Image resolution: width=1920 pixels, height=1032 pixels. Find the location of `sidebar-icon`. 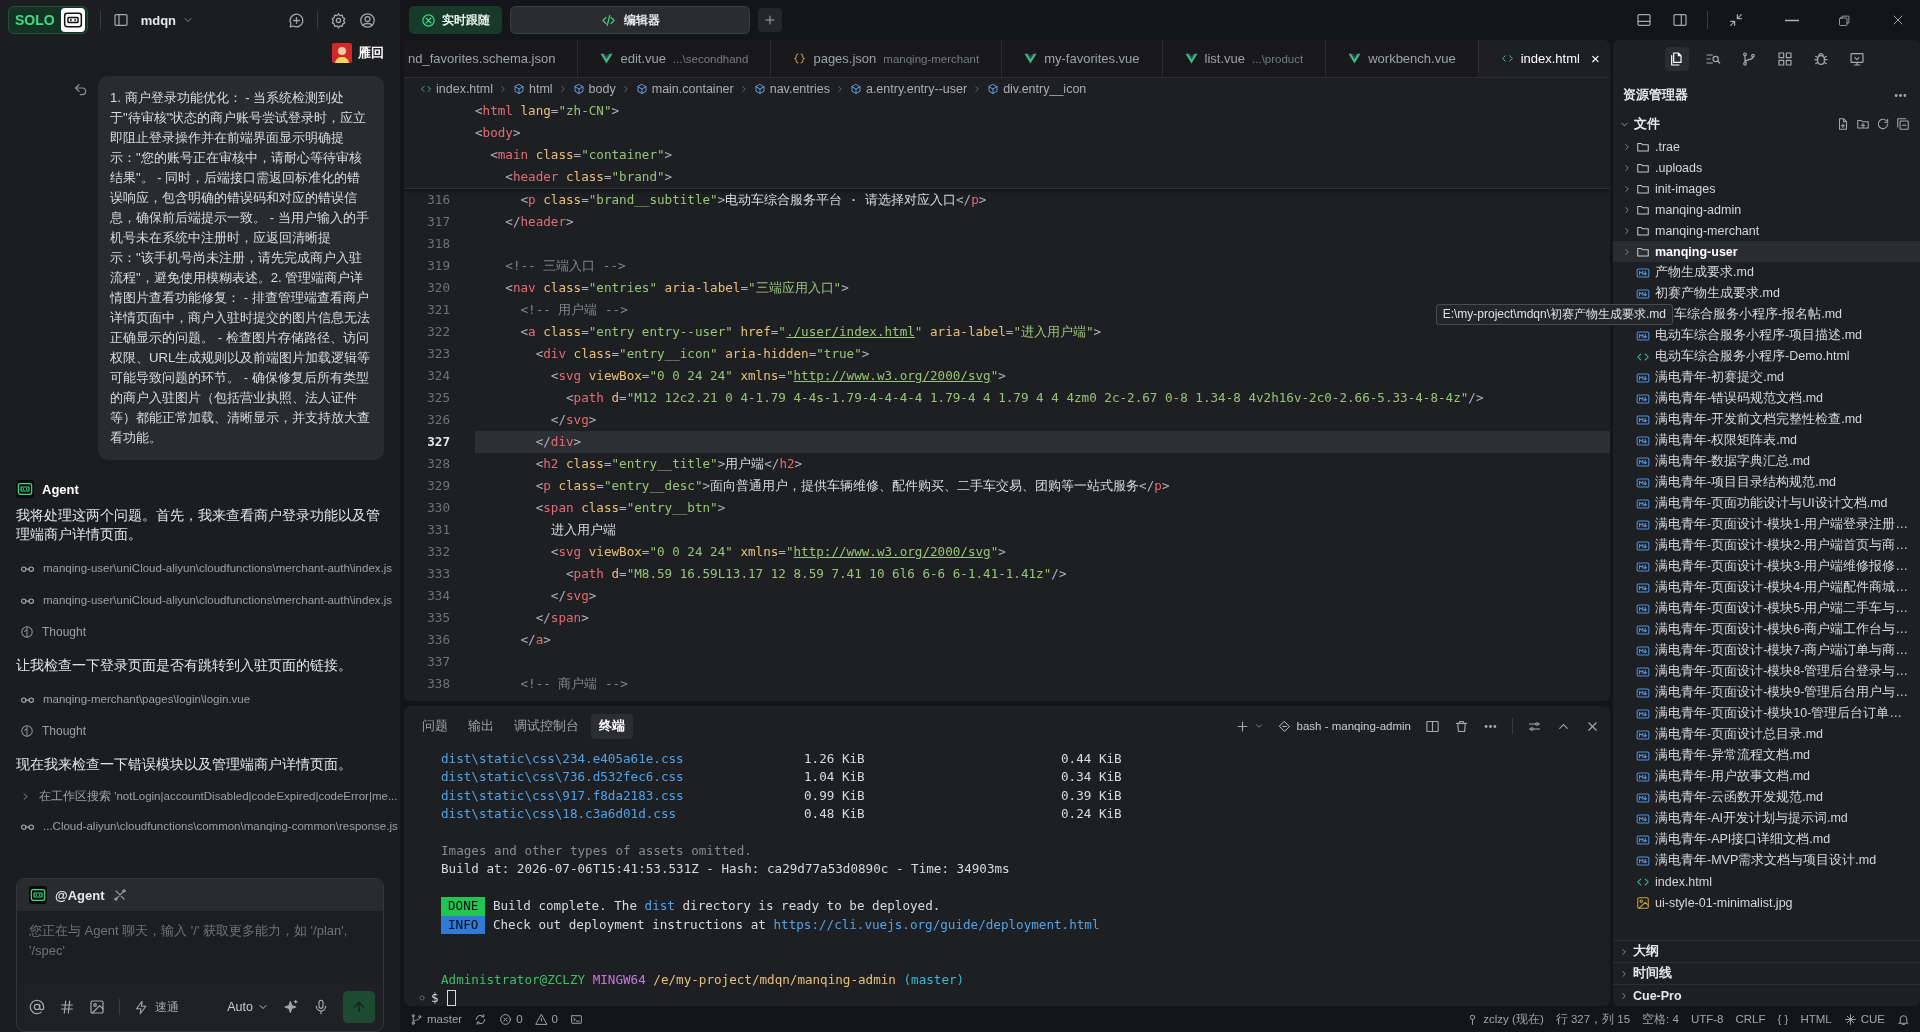

sidebar-icon is located at coordinates (120, 20).